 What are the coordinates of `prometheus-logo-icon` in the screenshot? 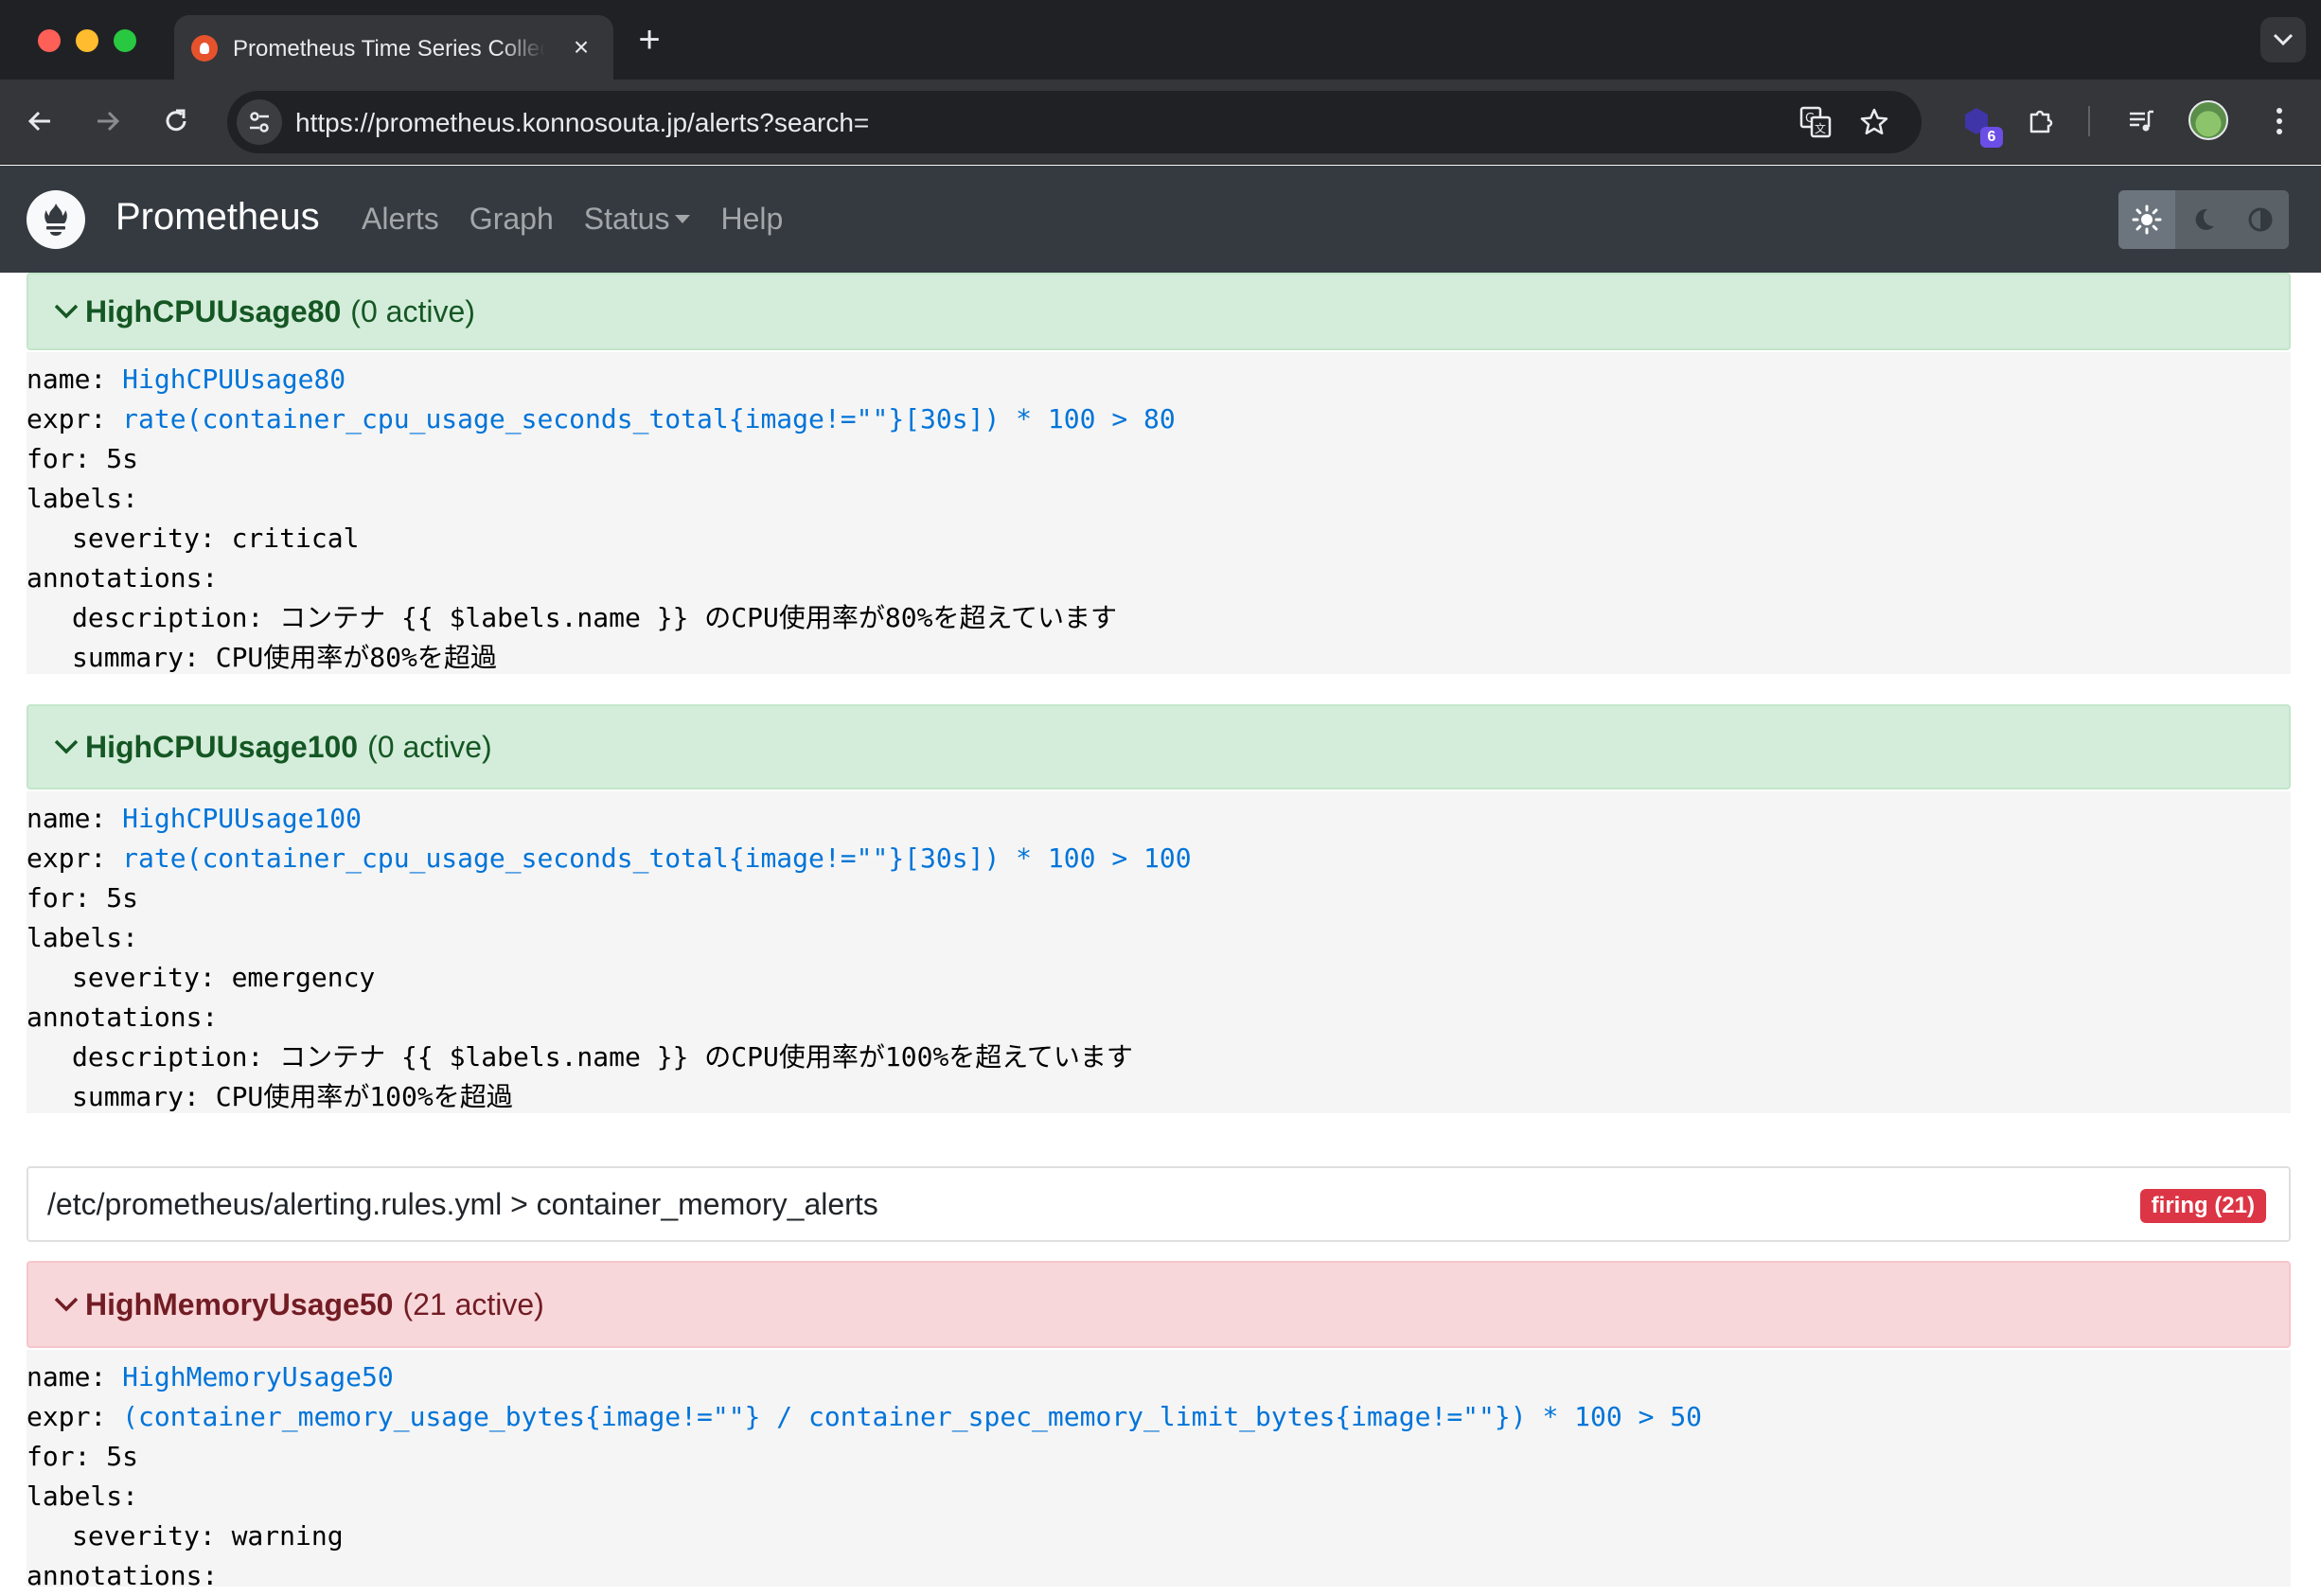 It's located at (56, 219).